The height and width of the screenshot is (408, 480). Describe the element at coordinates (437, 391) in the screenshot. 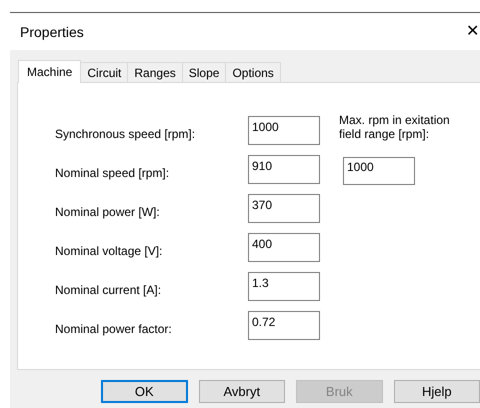

I see `dialog-button: Hjelp` at that location.